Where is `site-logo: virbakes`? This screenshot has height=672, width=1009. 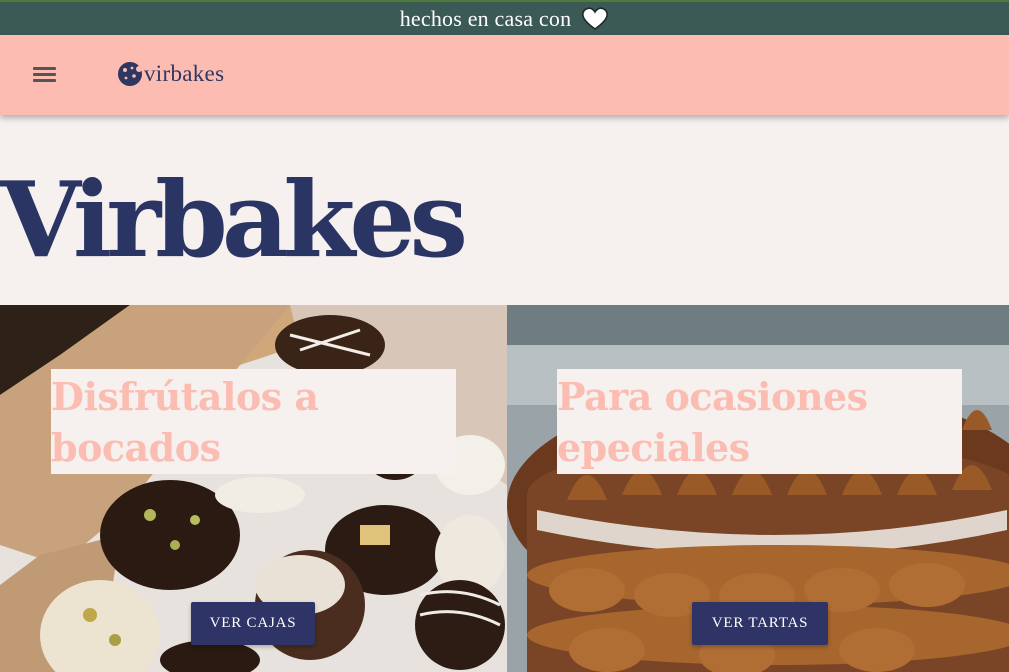 site-logo: virbakes is located at coordinates (170, 74).